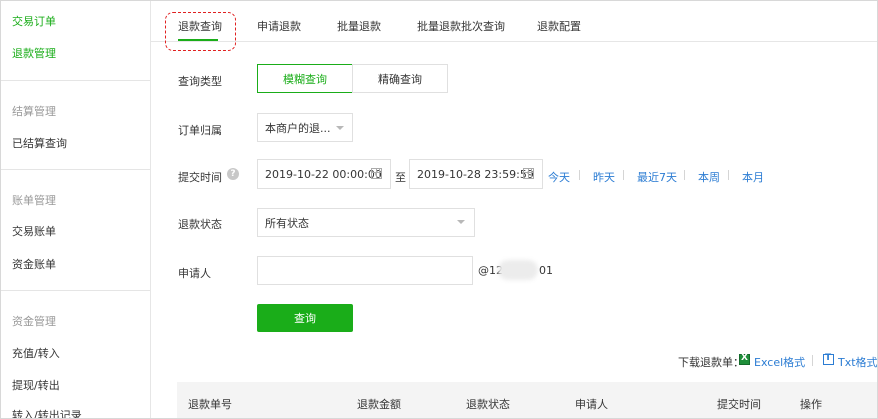 Image resolution: width=878 pixels, height=419 pixels. What do you see at coordinates (400, 177) in the screenshot?
I see `date-range-separator: 至` at bounding box center [400, 177].